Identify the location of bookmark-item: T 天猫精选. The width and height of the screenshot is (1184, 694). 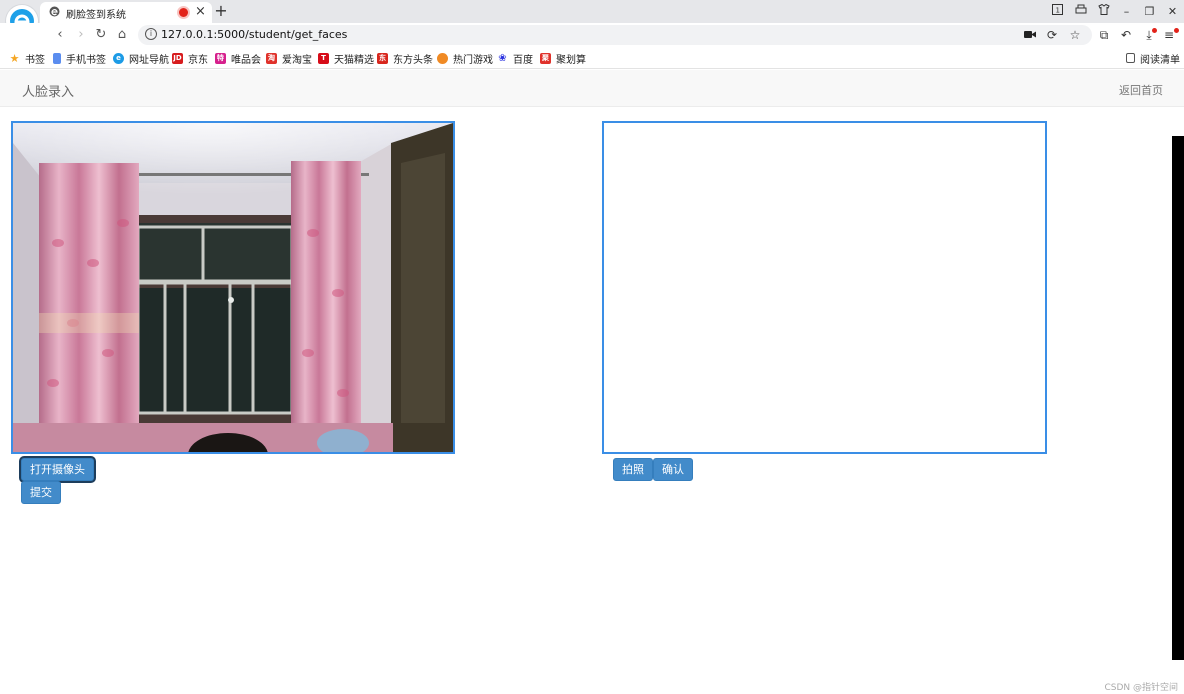
(346, 58).